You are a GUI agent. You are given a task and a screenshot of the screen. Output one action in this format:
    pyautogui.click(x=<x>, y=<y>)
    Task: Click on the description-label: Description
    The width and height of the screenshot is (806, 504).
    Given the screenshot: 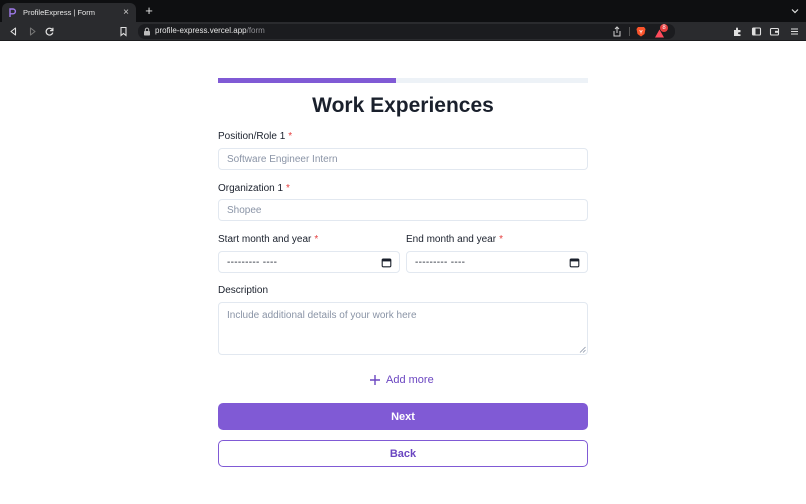 What is the action you would take?
    pyautogui.click(x=243, y=290)
    